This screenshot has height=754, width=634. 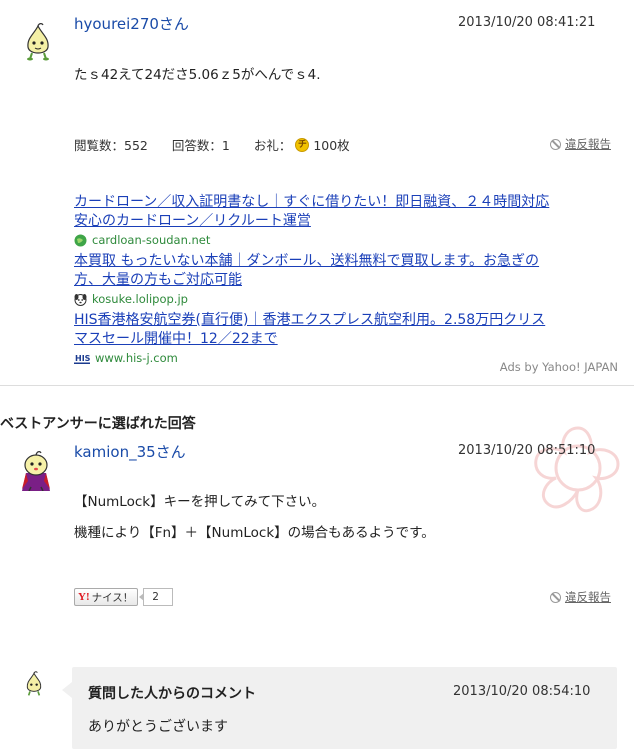 What do you see at coordinates (111, 145) in the screenshot?
I see `views-count: 閲覧数：552` at bounding box center [111, 145].